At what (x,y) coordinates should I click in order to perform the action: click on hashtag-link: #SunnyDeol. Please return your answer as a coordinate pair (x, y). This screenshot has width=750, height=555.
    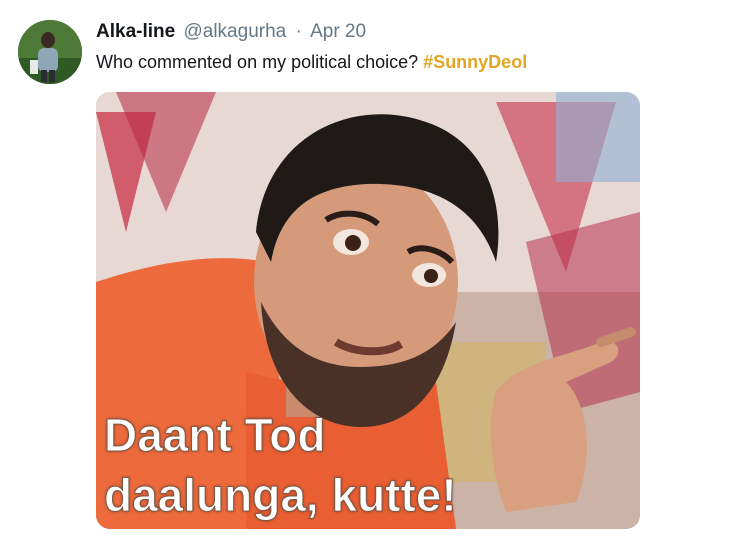
    Looking at the image, I should click on (475, 62).